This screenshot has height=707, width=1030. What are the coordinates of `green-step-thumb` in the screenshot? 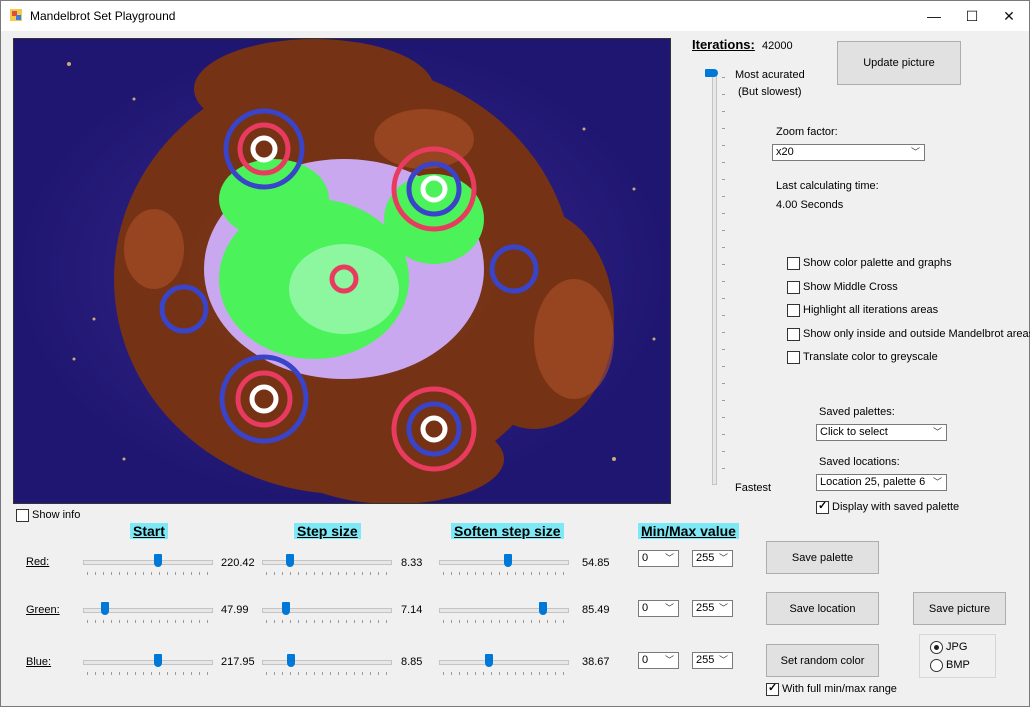 It's located at (286, 608).